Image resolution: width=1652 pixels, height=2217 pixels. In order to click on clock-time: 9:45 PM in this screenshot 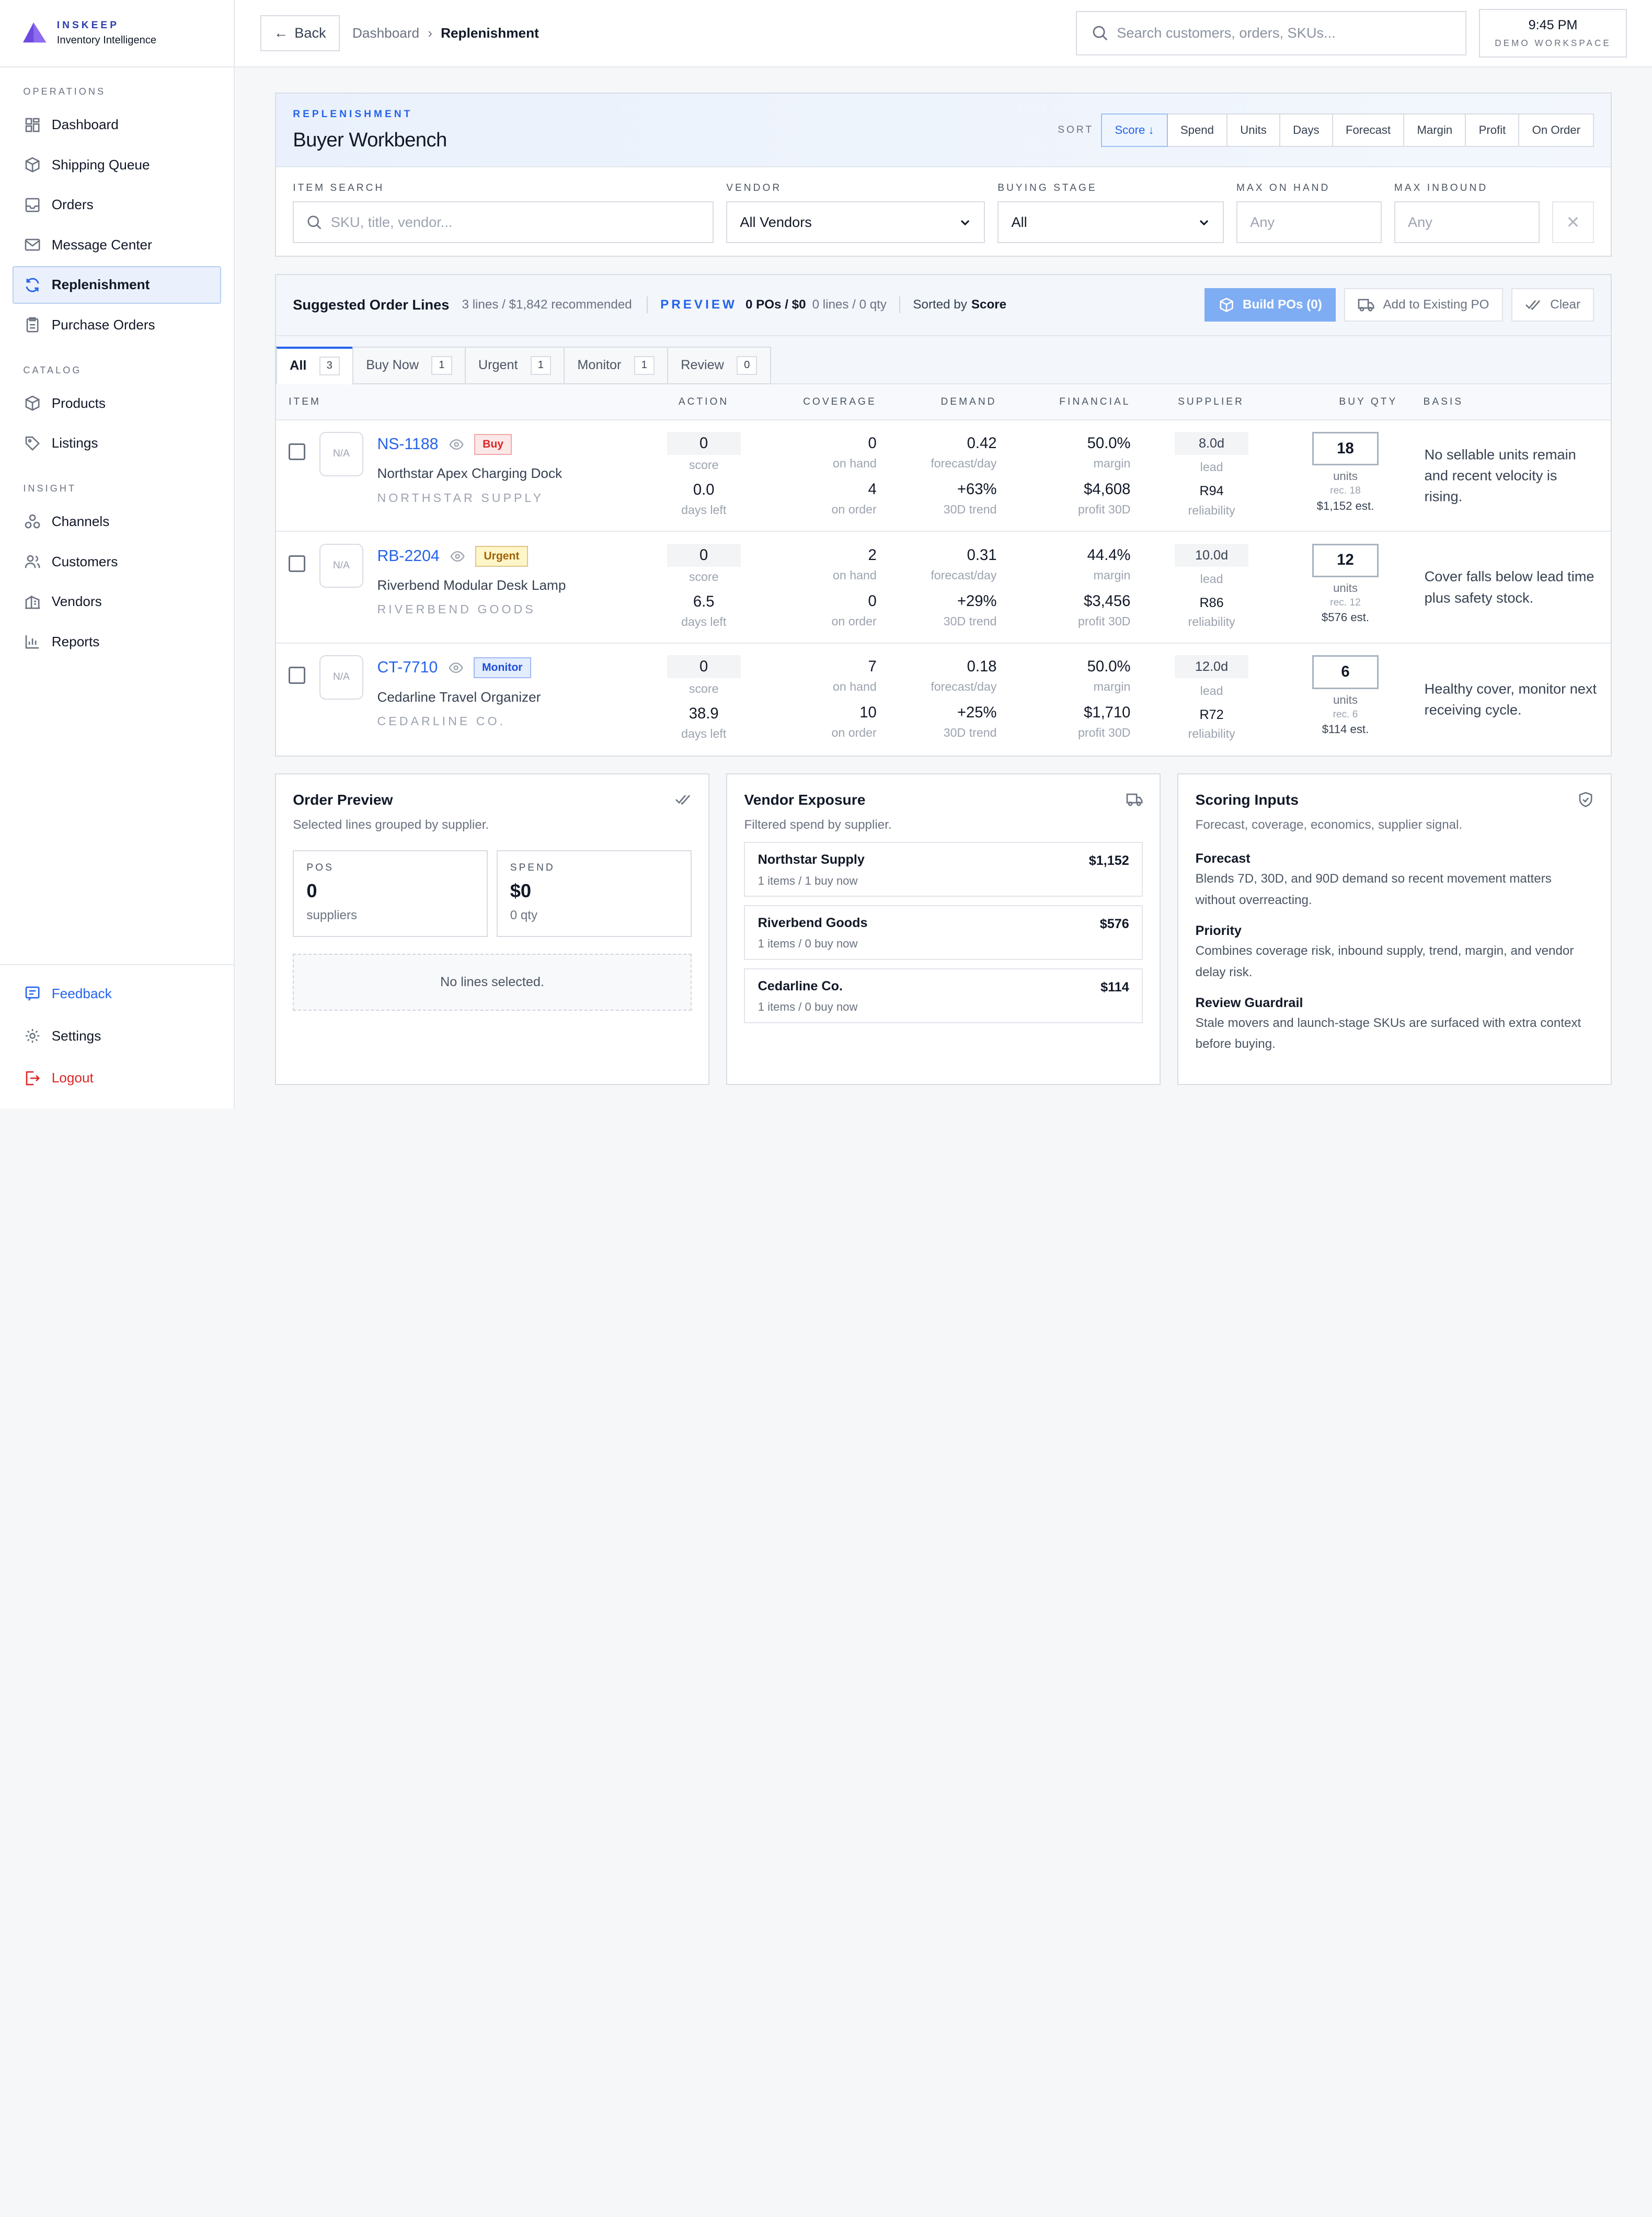, I will do `click(1553, 25)`.